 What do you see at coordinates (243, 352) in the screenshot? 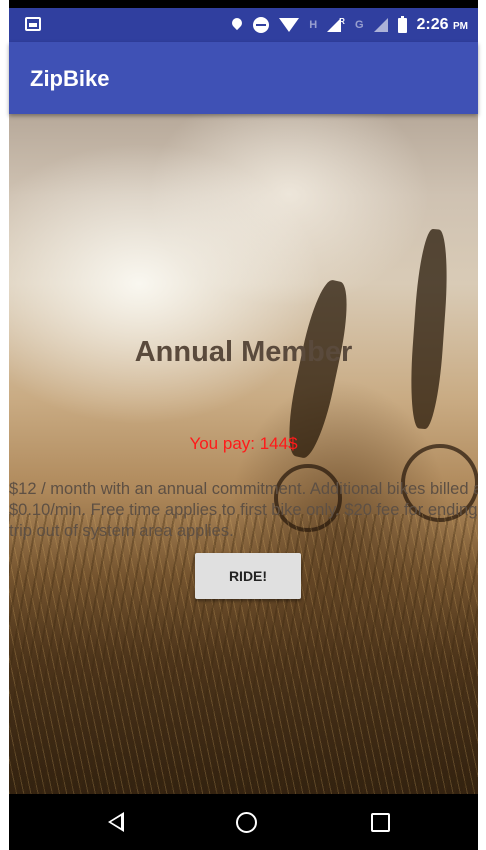
I see `plan-heading: Annual Member` at bounding box center [243, 352].